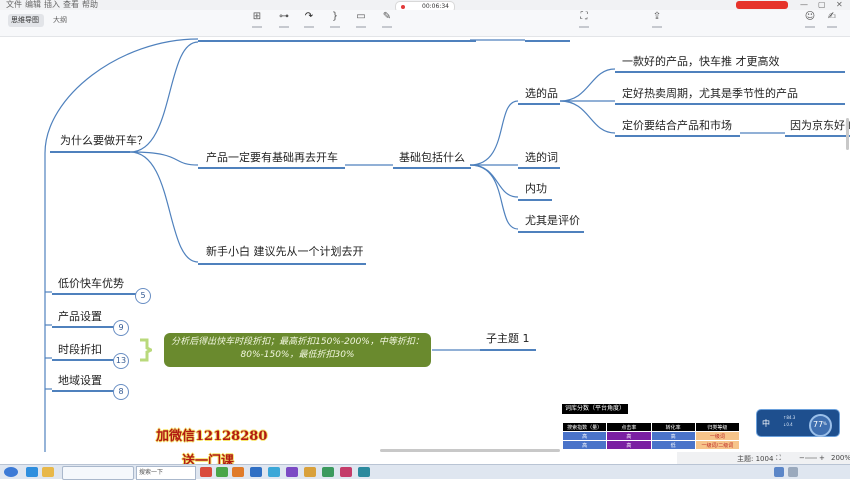 The image size is (850, 480). I want to click on fit-icon: ⛶, so click(778, 458).